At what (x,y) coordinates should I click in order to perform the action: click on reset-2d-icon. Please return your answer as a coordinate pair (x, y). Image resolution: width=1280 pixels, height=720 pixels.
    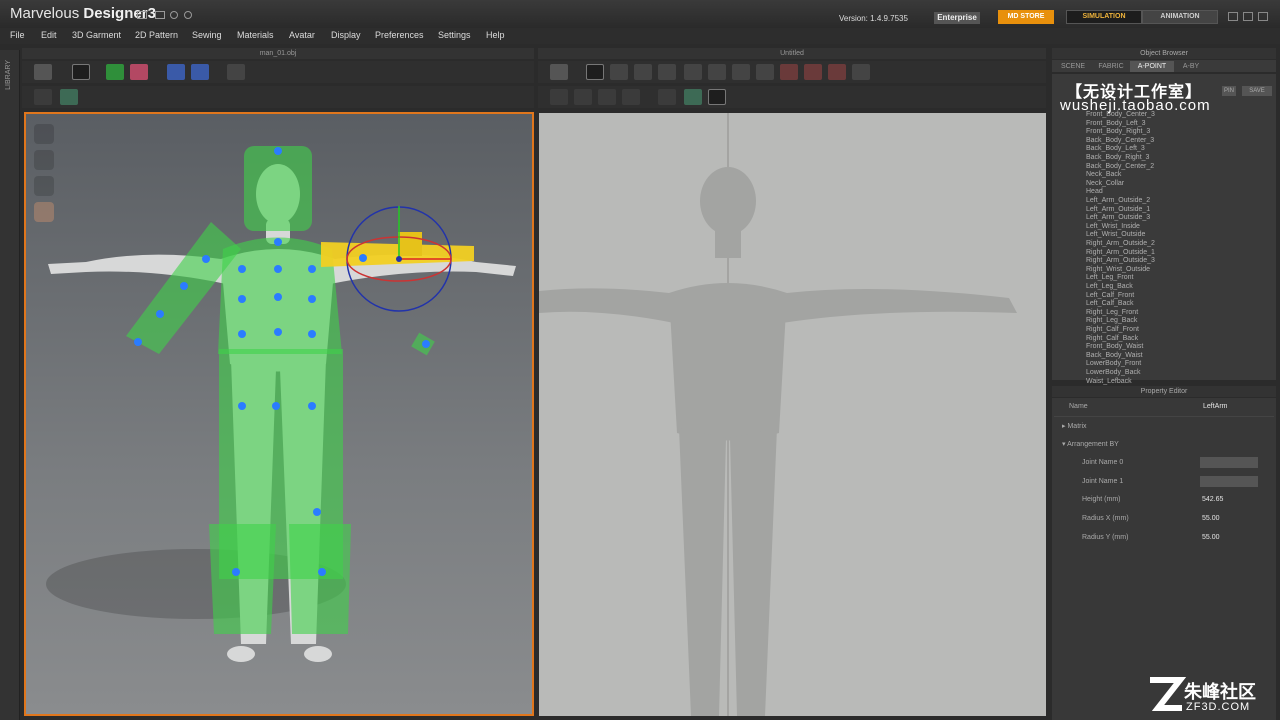
    Looking at the image, I should click on (559, 72).